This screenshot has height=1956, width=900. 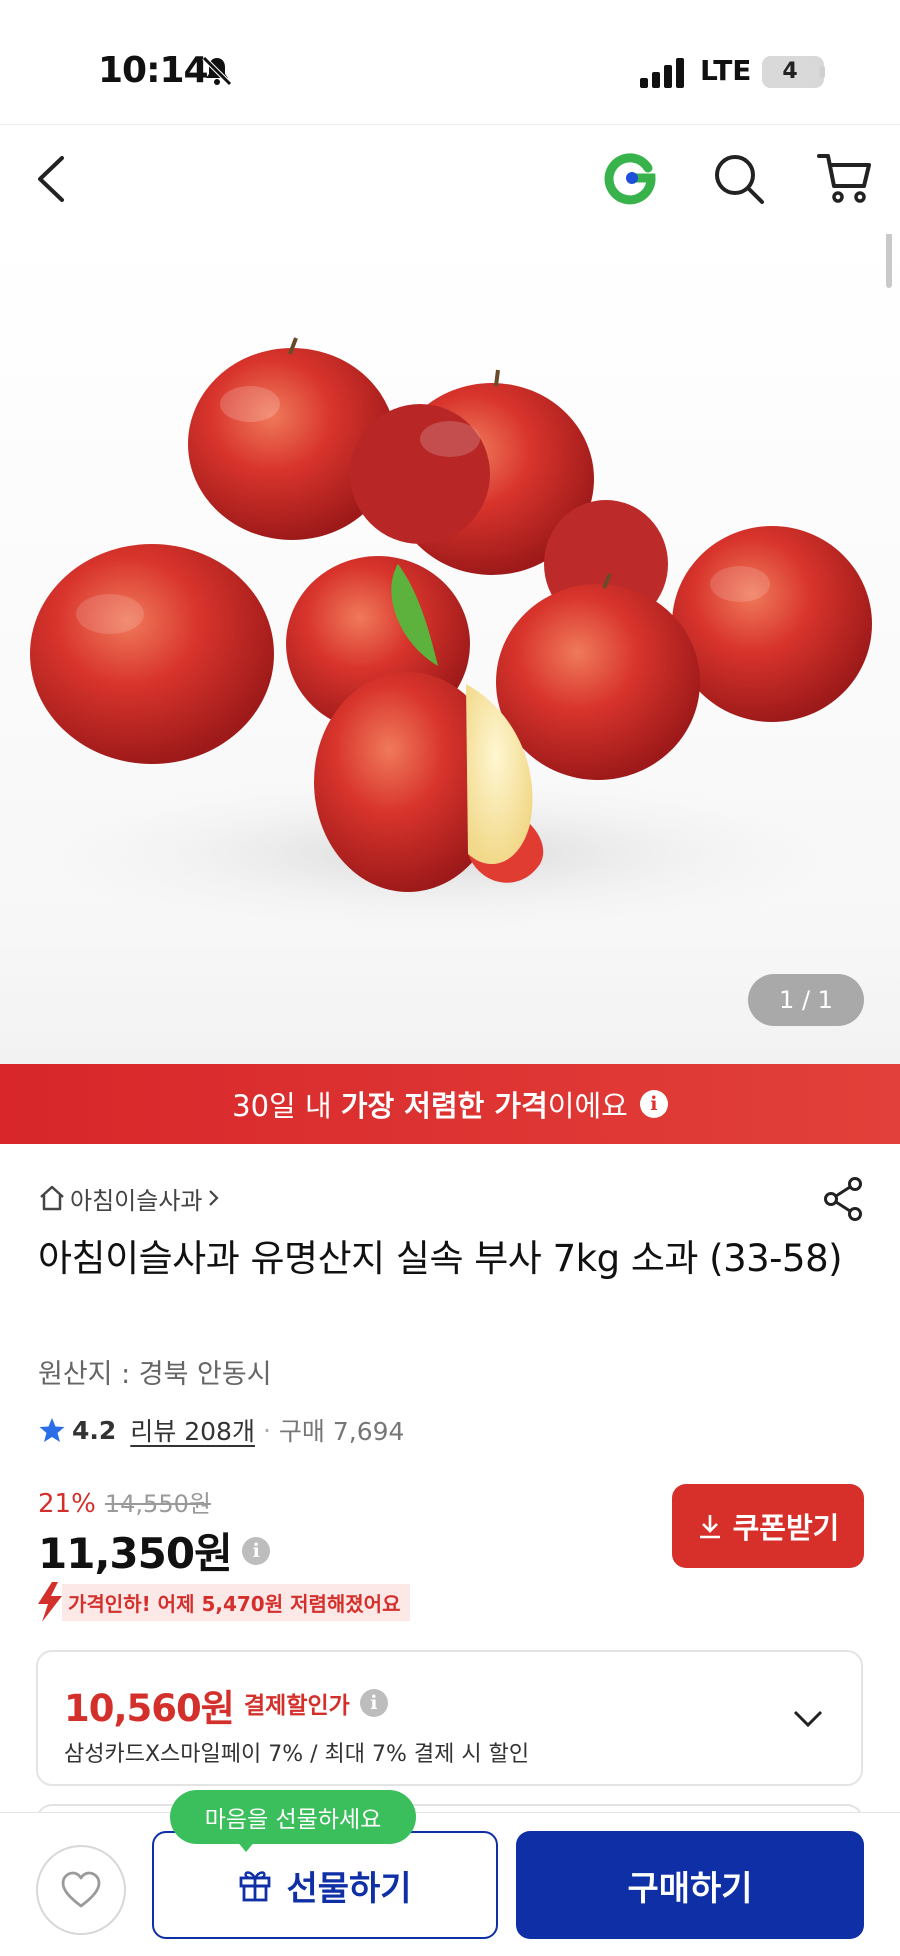 What do you see at coordinates (236, 1602) in the screenshot?
I see `price-drop-text: 가격인하! 어제 5,470원 저렴해졌어요` at bounding box center [236, 1602].